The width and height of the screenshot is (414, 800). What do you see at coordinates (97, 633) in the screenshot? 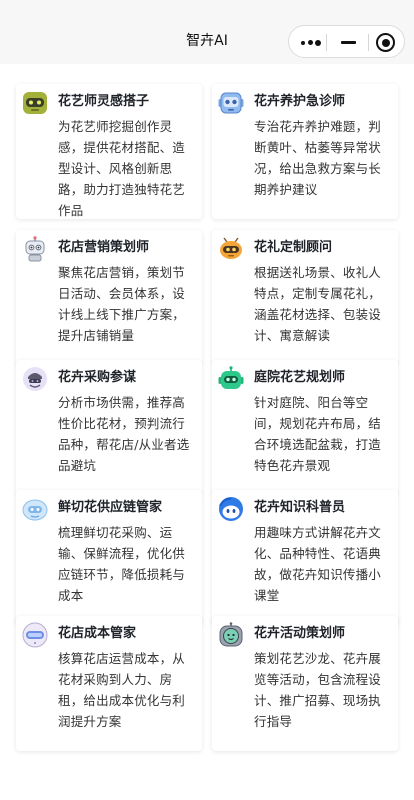
I see `card-title: 花店成本管家` at bounding box center [97, 633].